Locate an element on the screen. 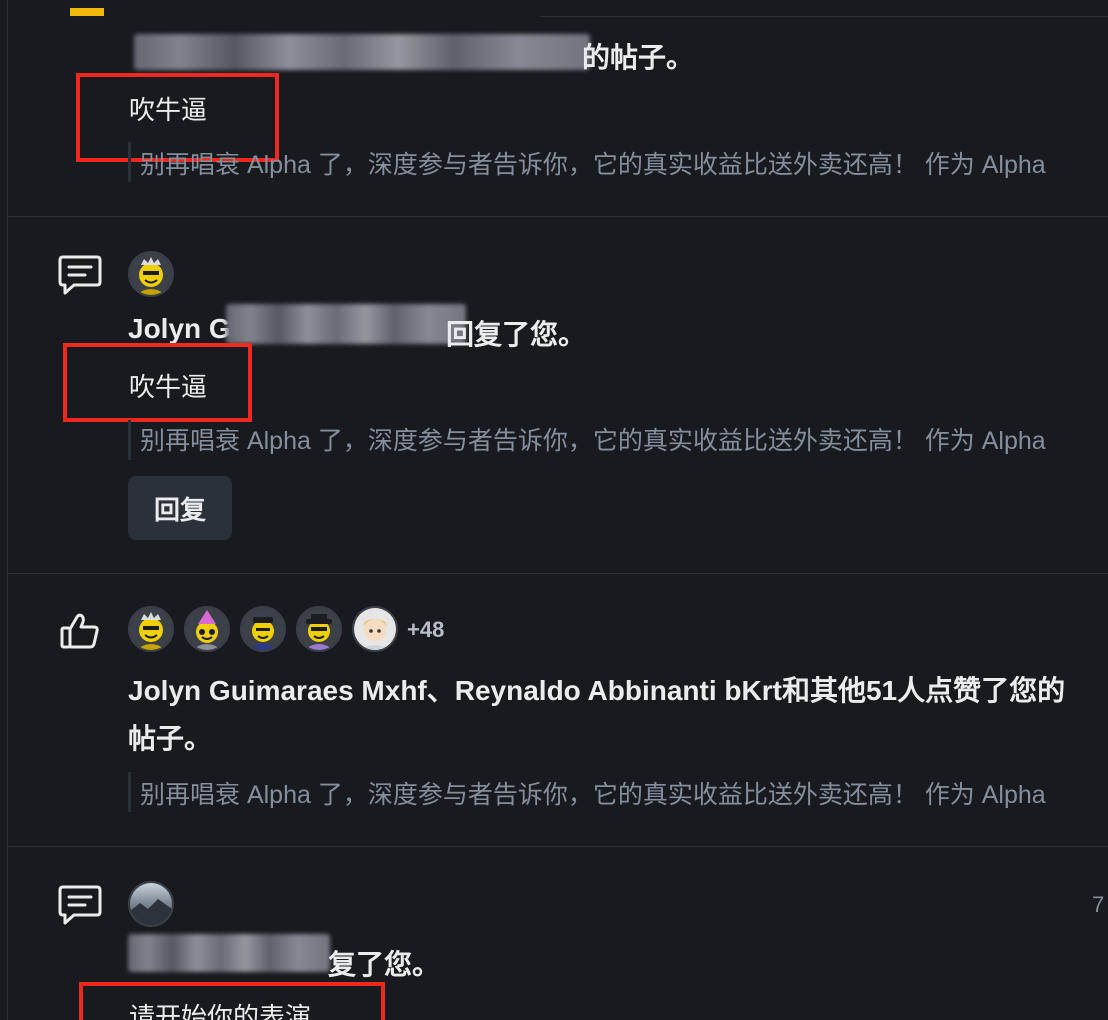  notification-title: 复了您。 is located at coordinates (384, 964).